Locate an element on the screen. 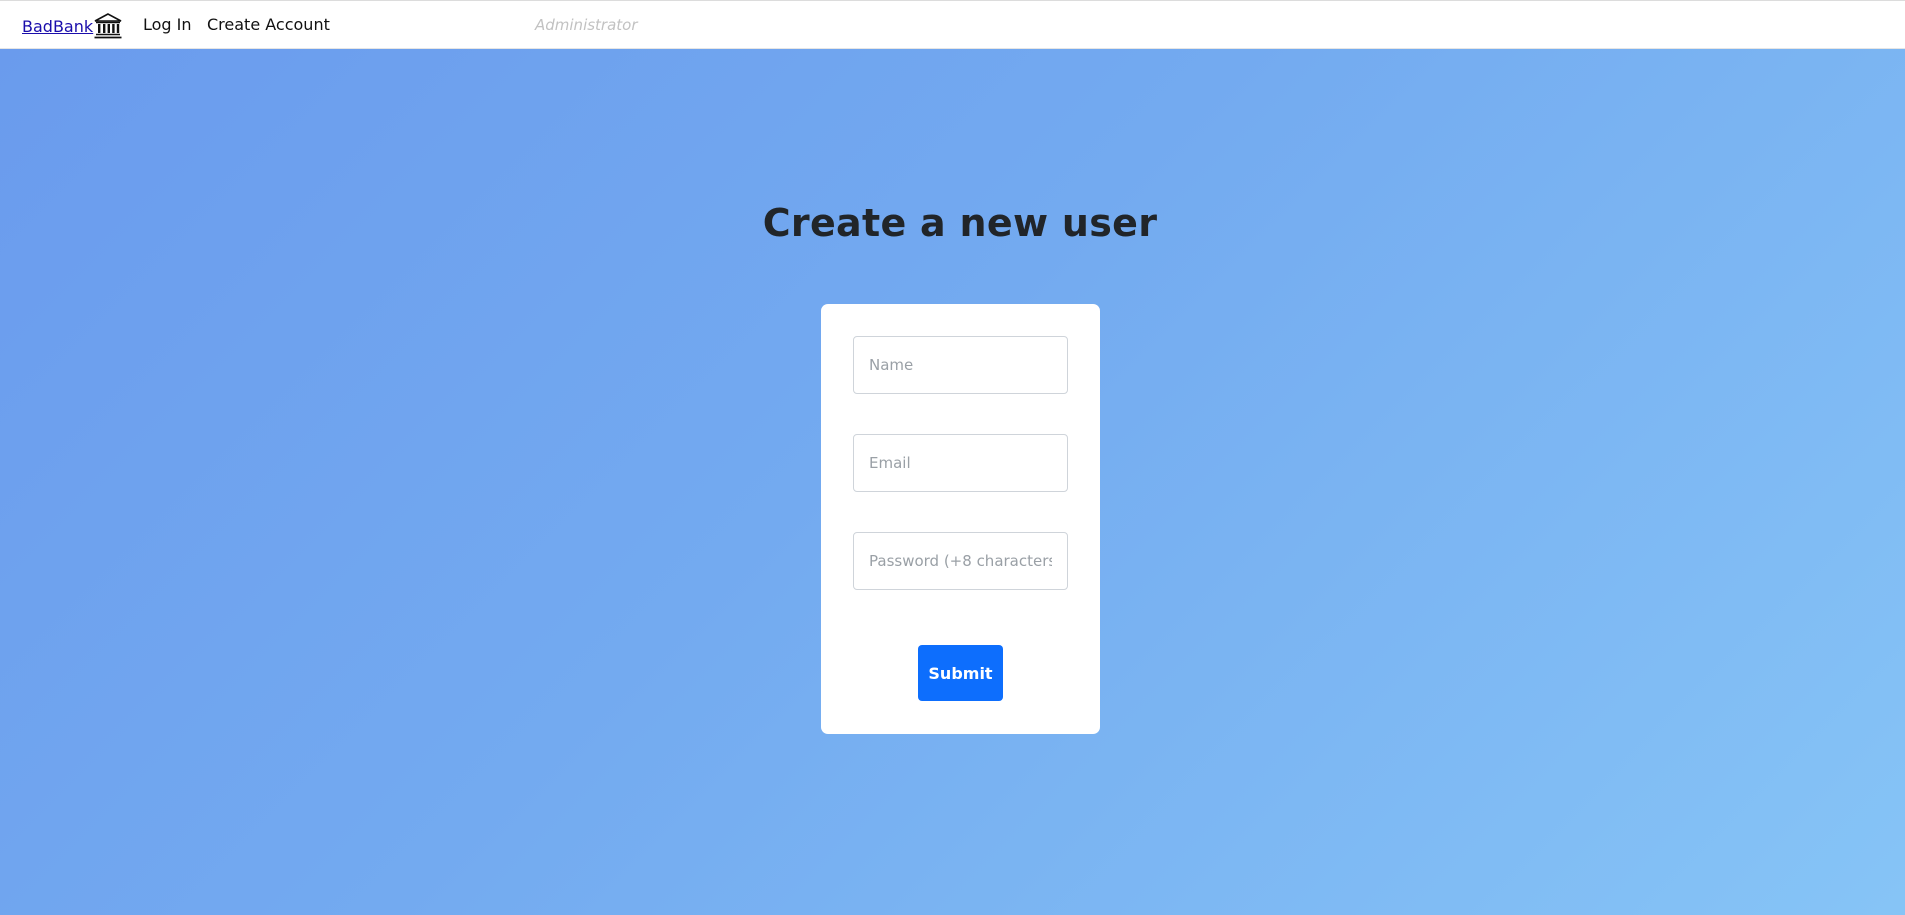 The width and height of the screenshot is (1905, 915). password-input is located at coordinates (960, 561).